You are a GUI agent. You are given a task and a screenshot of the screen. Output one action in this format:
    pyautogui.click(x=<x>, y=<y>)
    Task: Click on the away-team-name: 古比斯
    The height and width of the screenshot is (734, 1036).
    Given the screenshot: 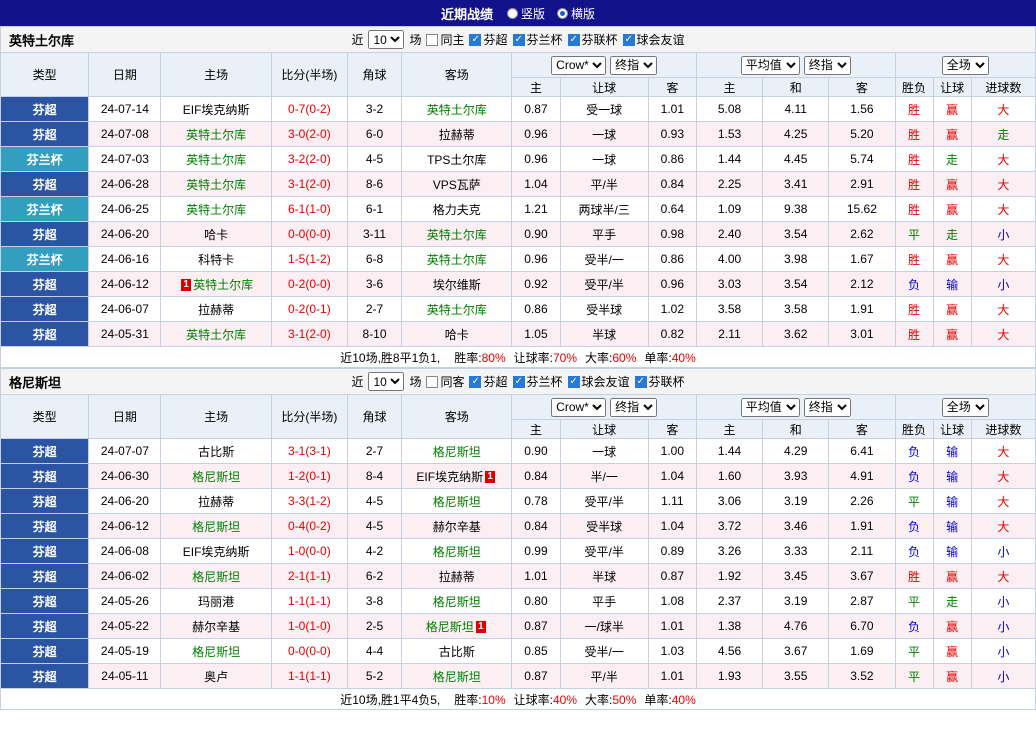 What is the action you would take?
    pyautogui.click(x=457, y=652)
    